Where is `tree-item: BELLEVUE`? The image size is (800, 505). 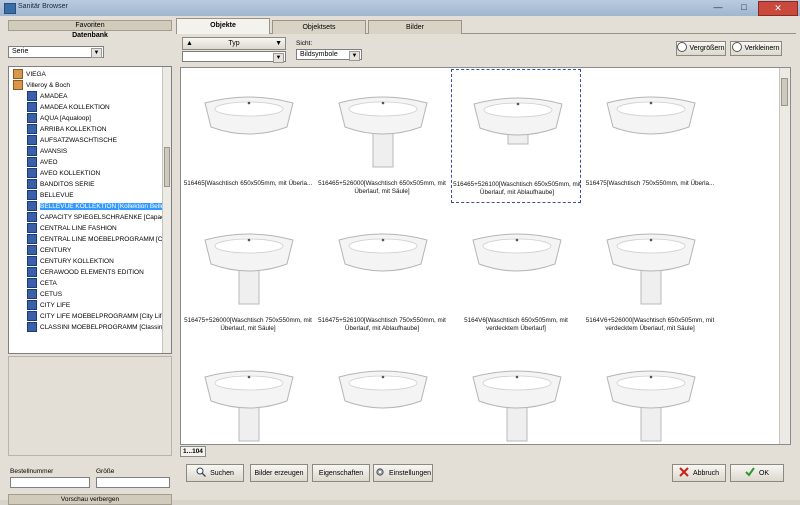 tree-item: BELLEVUE is located at coordinates (50, 195).